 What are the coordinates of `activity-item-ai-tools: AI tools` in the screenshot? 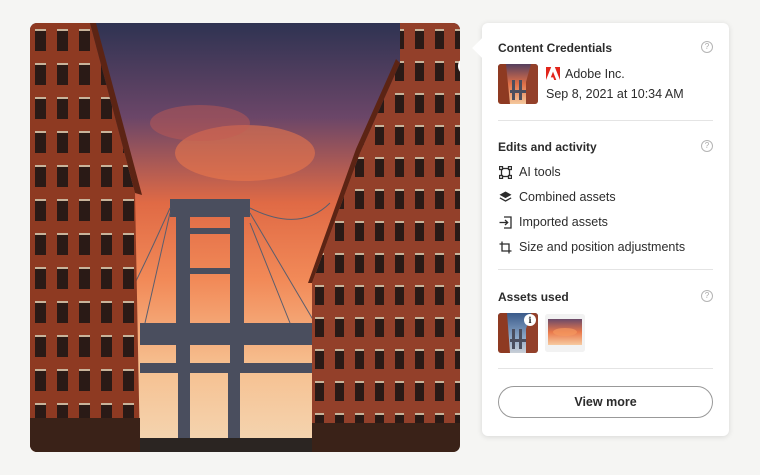 It's located at (529, 172).